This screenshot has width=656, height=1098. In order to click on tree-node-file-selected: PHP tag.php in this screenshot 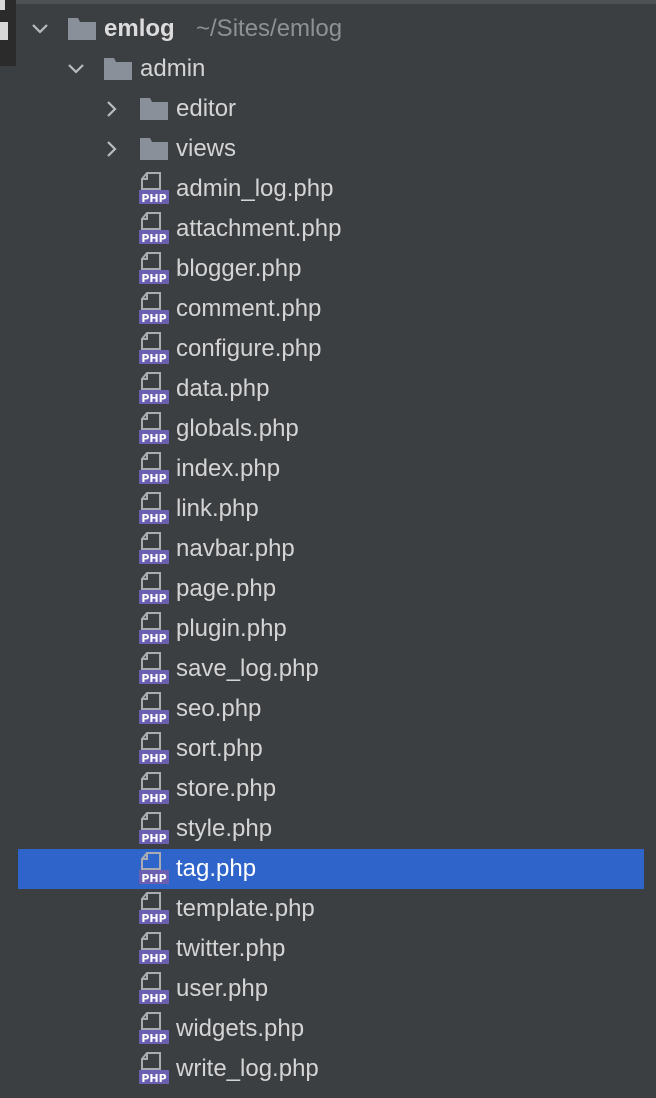, I will do `click(331, 869)`.